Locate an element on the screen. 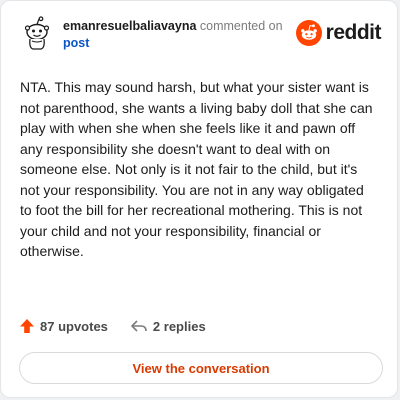 The image size is (400, 400). avatar is located at coordinates (37, 33).